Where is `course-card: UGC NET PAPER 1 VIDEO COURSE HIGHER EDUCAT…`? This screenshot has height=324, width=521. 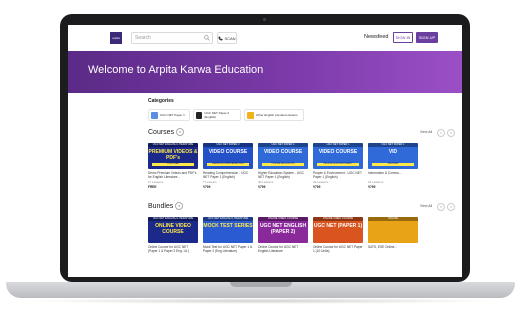 course-card: UGC NET PAPER 1 VIDEO COURSE HIGHER EDUCAT… is located at coordinates (283, 166).